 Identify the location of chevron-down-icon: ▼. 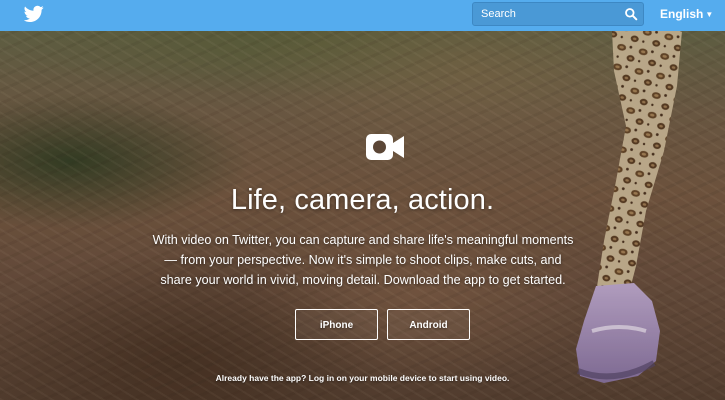
(709, 14).